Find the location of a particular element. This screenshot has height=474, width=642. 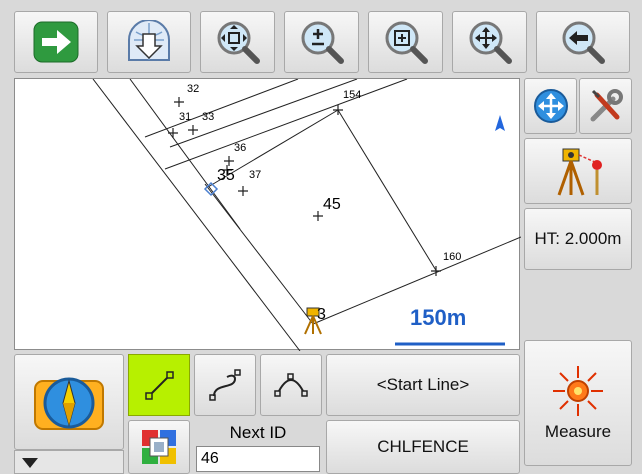

pan-icon is located at coordinates (490, 42).